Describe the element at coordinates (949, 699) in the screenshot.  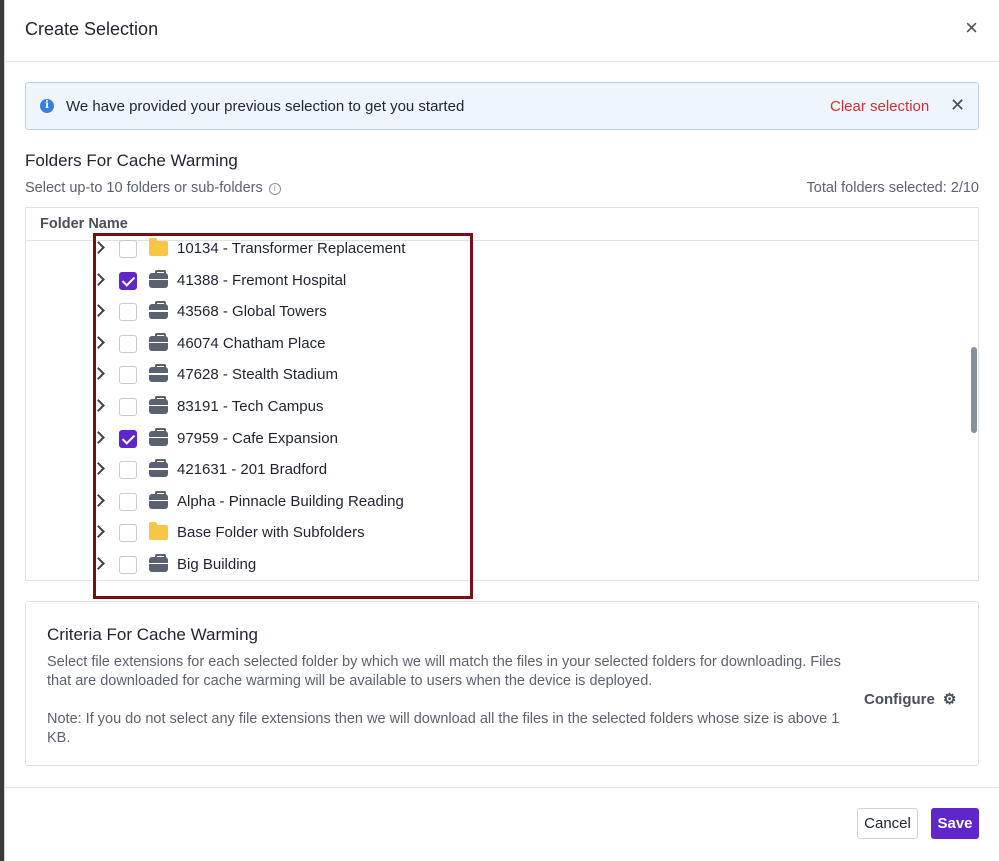
I see `gear-icon: ⚙` at that location.